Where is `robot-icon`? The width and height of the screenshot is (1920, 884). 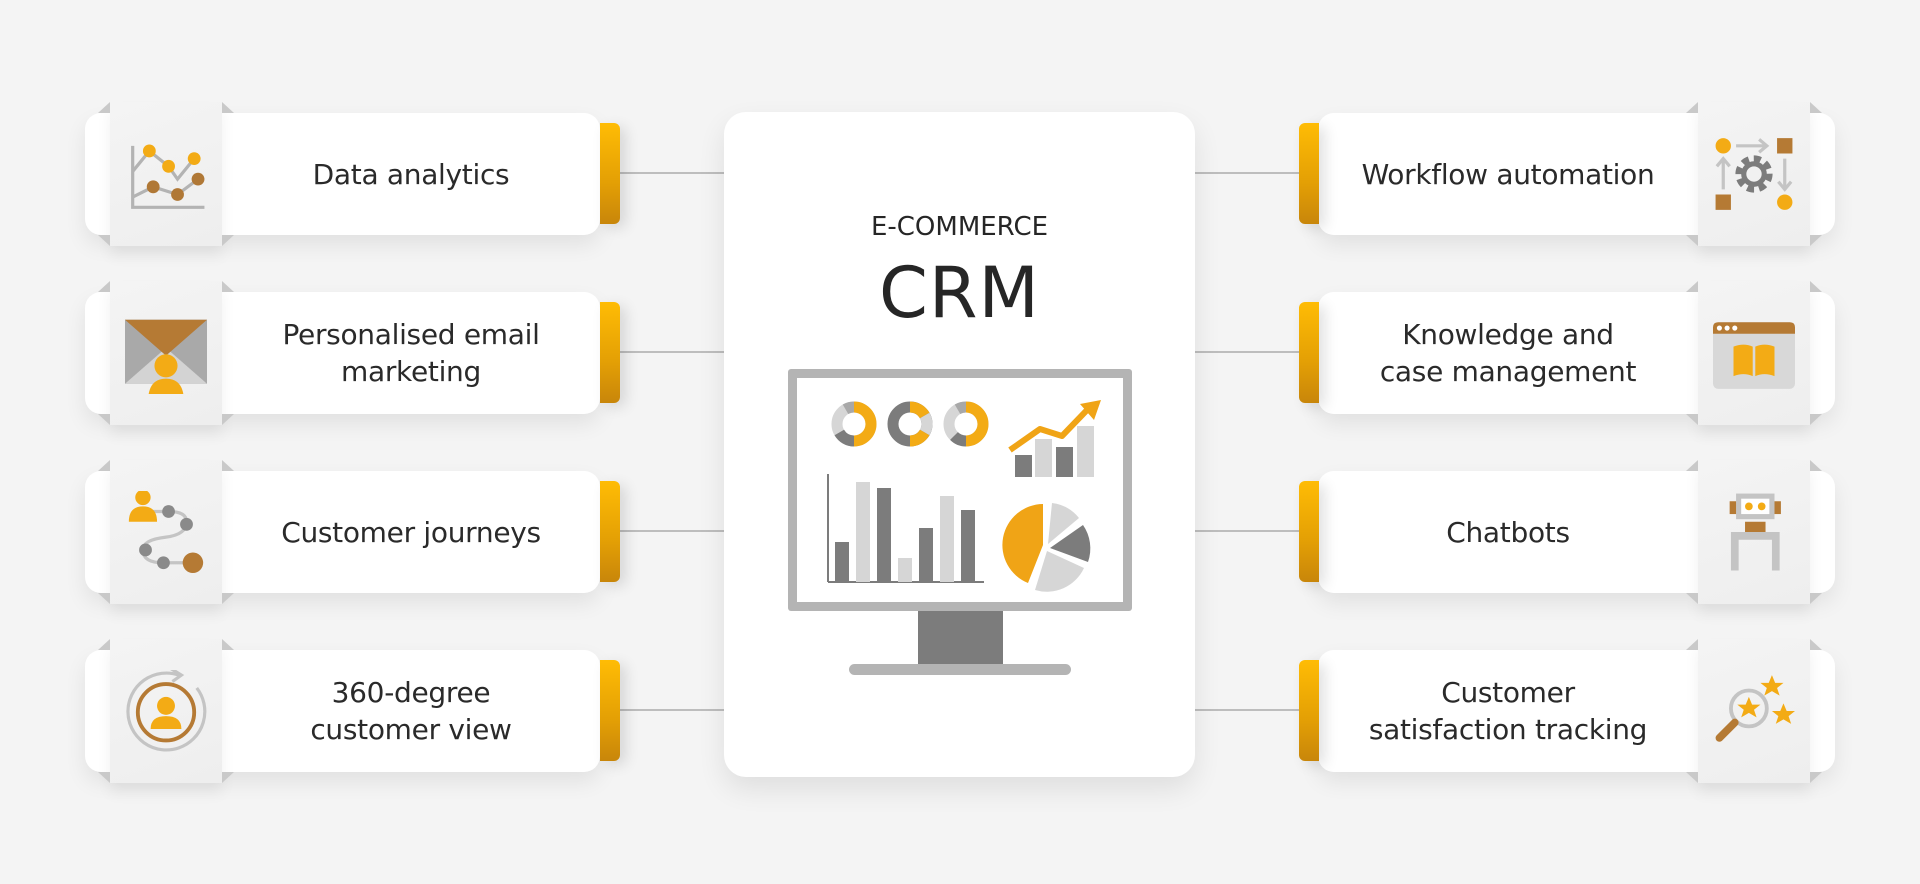 robot-icon is located at coordinates (1754, 532).